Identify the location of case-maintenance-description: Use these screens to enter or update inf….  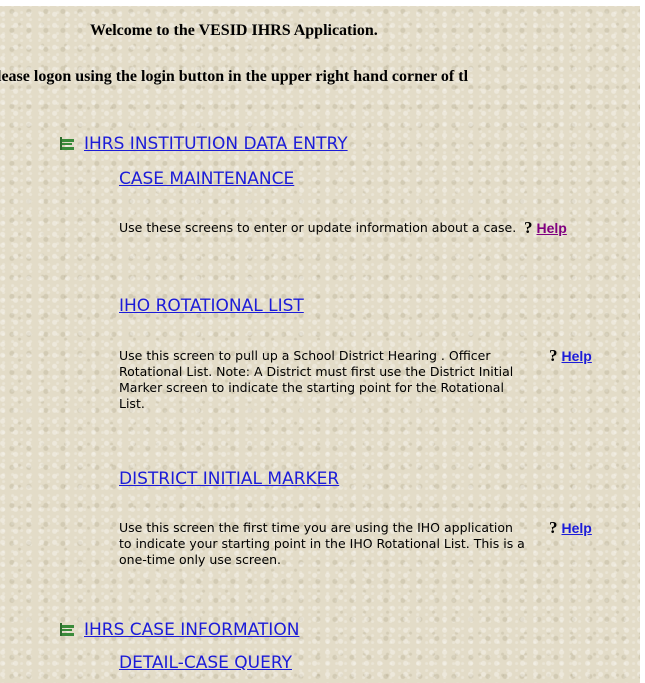
(318, 227).